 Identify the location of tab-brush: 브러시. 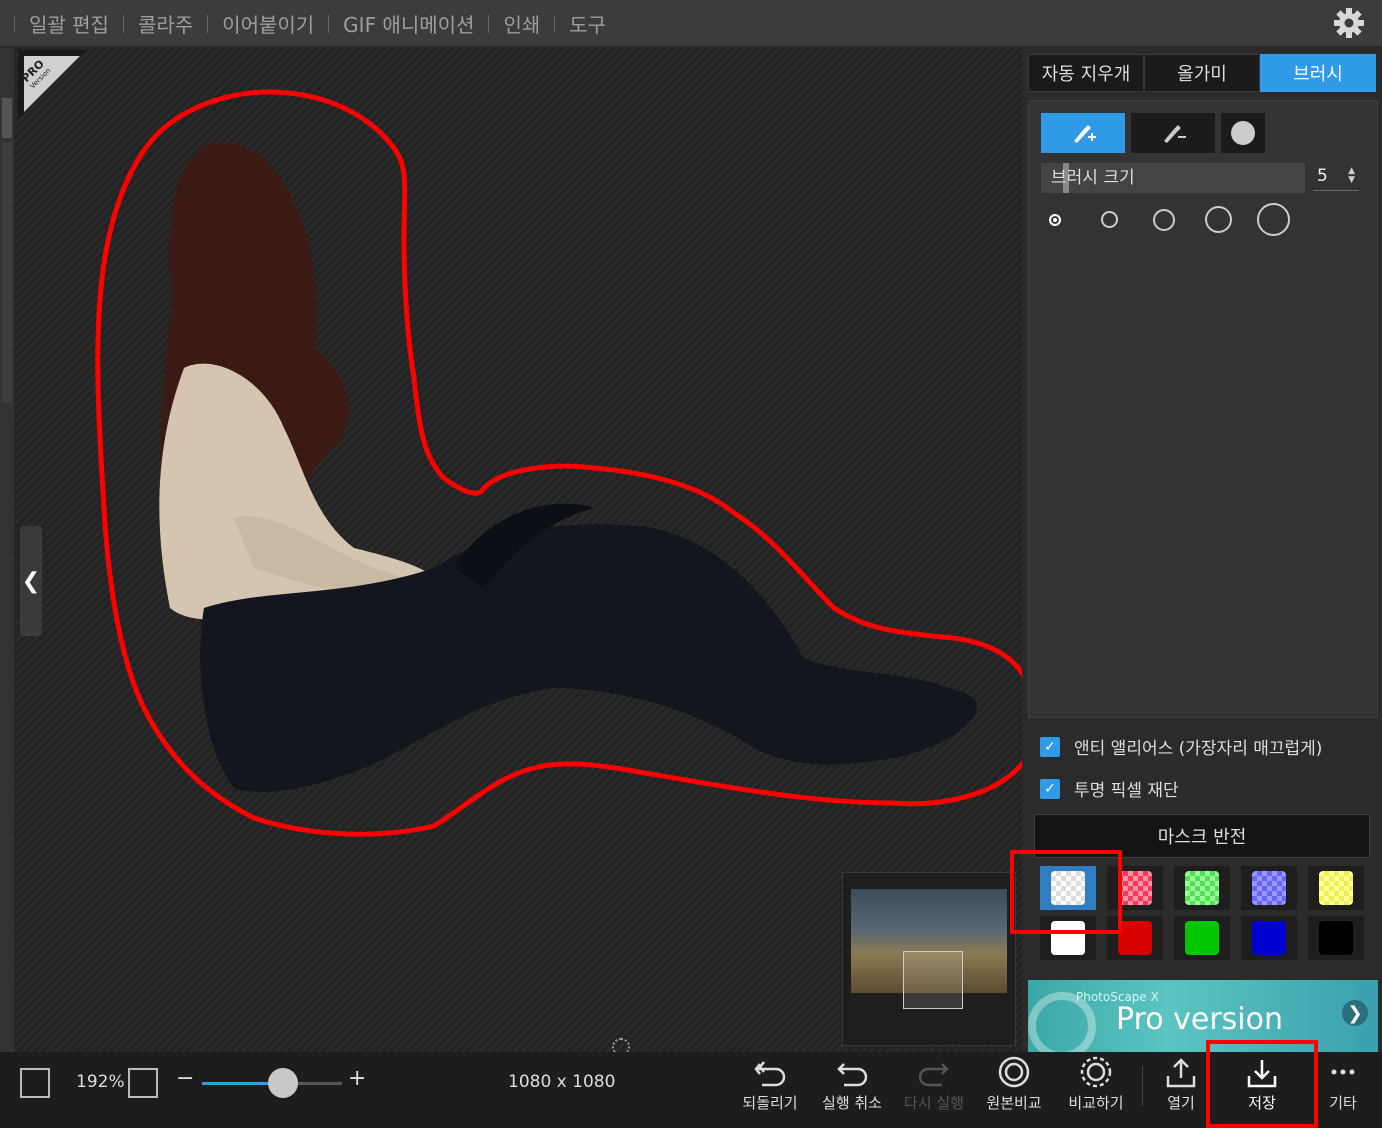
(1318, 73).